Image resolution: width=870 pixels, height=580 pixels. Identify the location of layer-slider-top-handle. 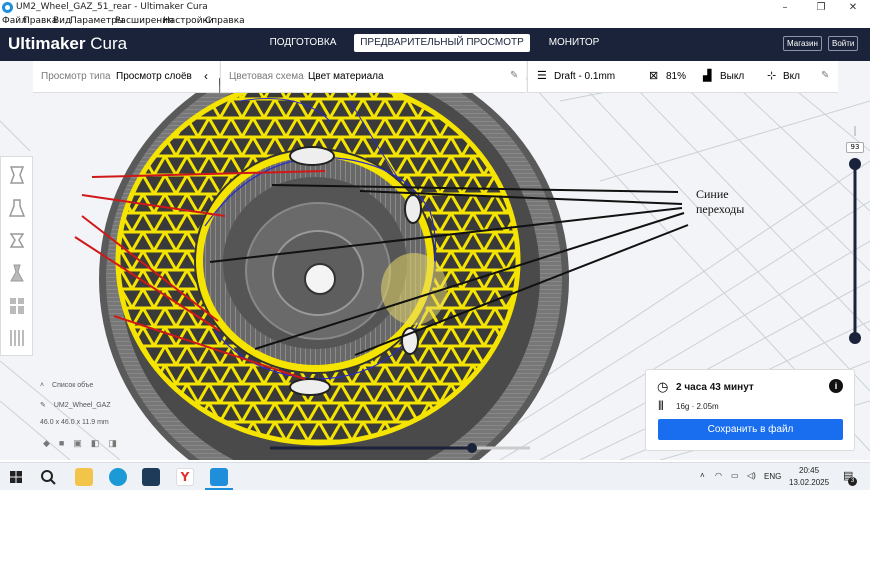
(855, 164).